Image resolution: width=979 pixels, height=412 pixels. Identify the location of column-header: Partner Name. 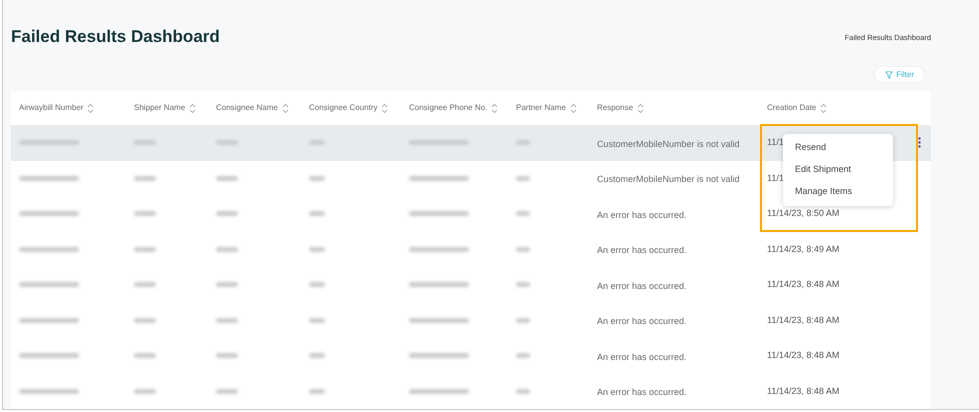
(541, 108).